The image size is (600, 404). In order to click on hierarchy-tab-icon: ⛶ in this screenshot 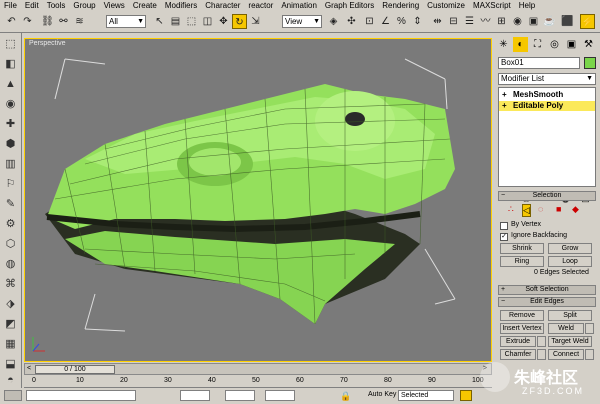, I will do `click(537, 44)`.